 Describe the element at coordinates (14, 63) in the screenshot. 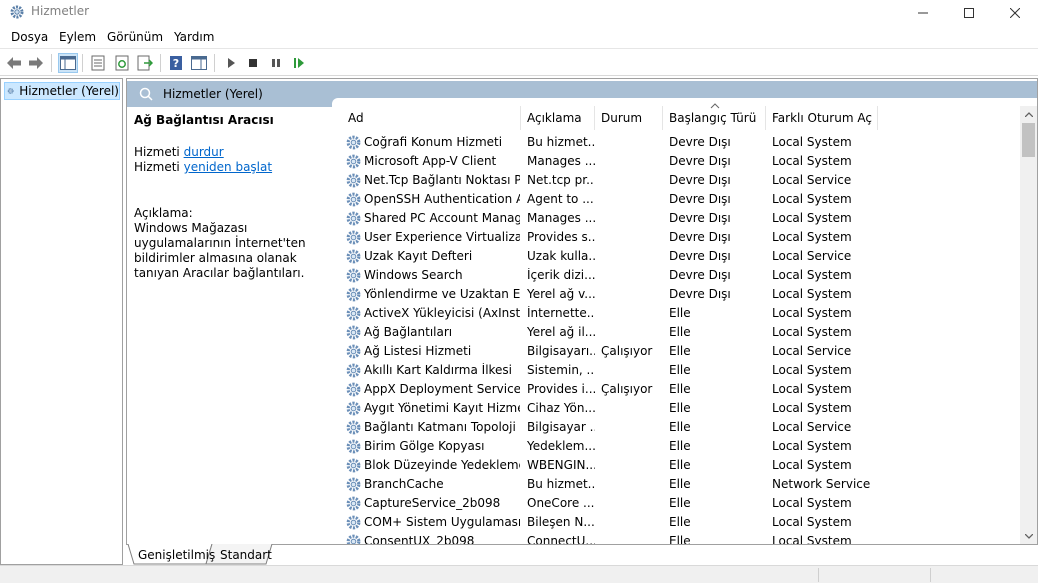

I see `back-button` at that location.